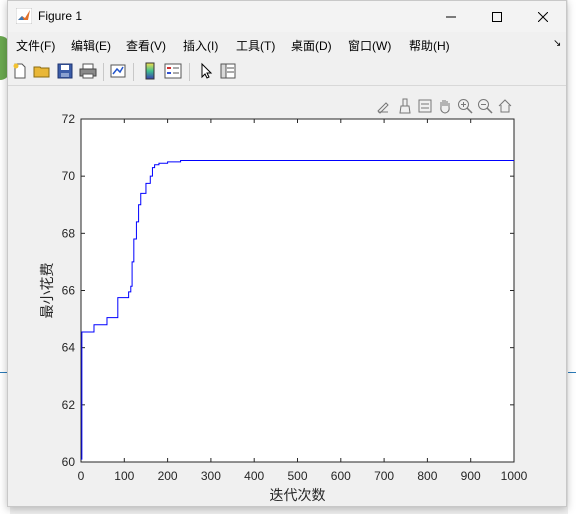  I want to click on y-tick-label: 70, so click(69, 176).